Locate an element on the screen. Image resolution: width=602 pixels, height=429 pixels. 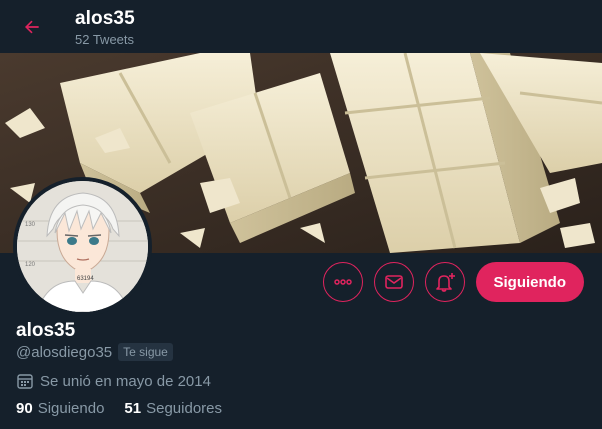
follows-you-badge: Te sigue is located at coordinates (145, 352).